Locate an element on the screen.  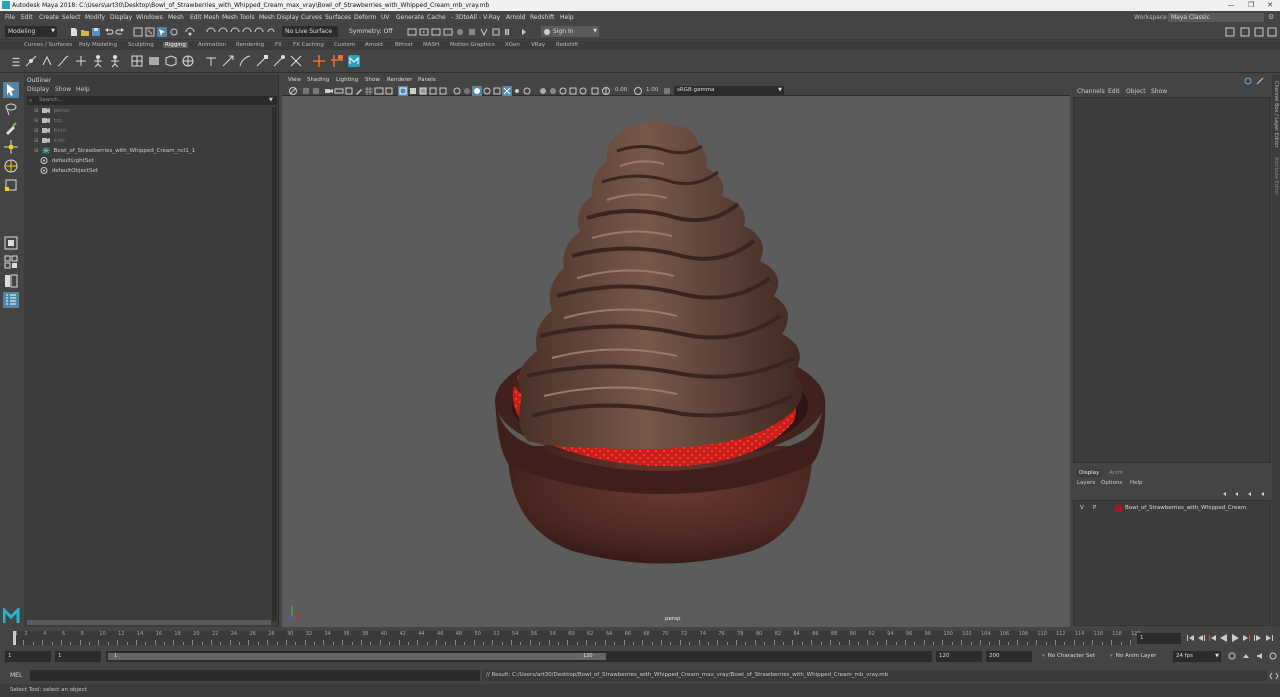
outliner-item-top: ⊞ top is located at coordinates (48, 121).